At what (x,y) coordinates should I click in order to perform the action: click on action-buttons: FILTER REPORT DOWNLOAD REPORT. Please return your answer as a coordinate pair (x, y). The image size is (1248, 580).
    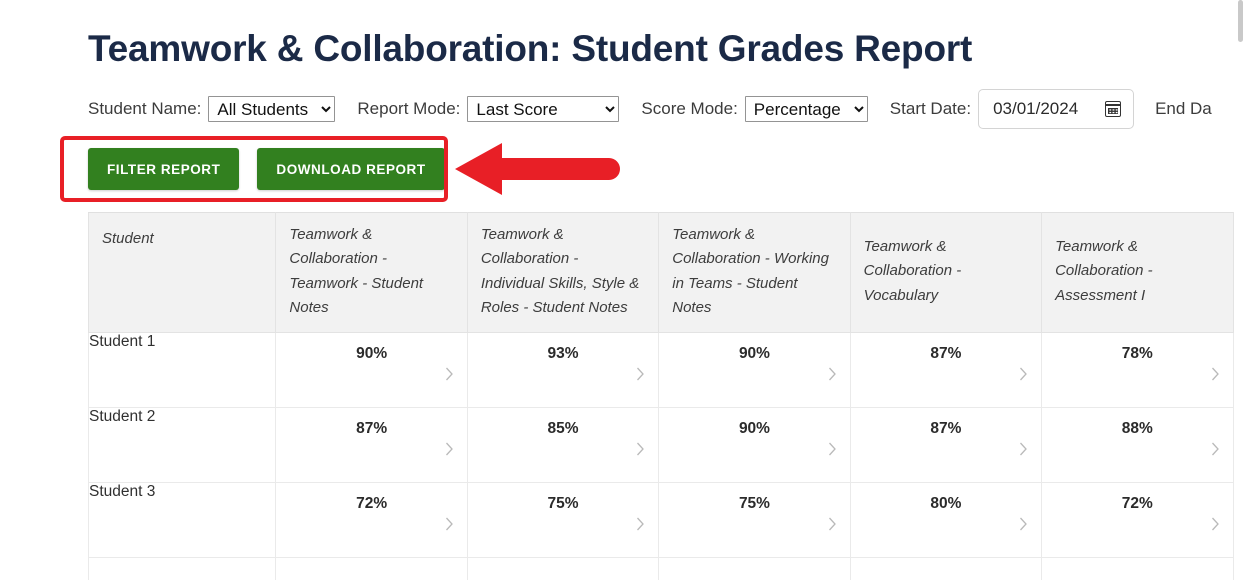
    Looking at the image, I should click on (266, 169).